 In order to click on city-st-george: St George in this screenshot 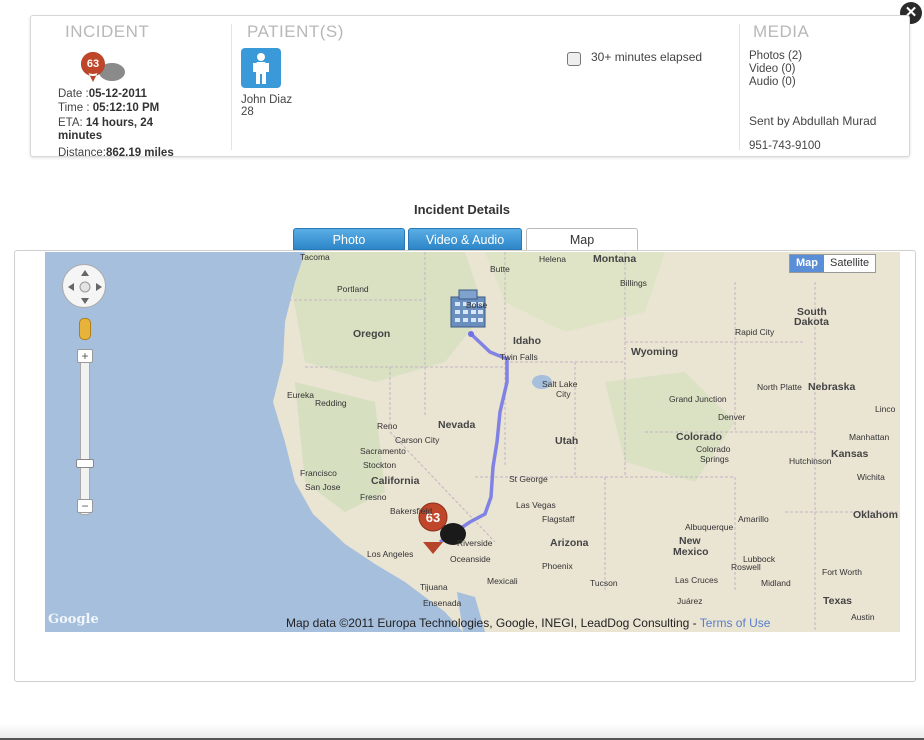, I will do `click(528, 479)`.